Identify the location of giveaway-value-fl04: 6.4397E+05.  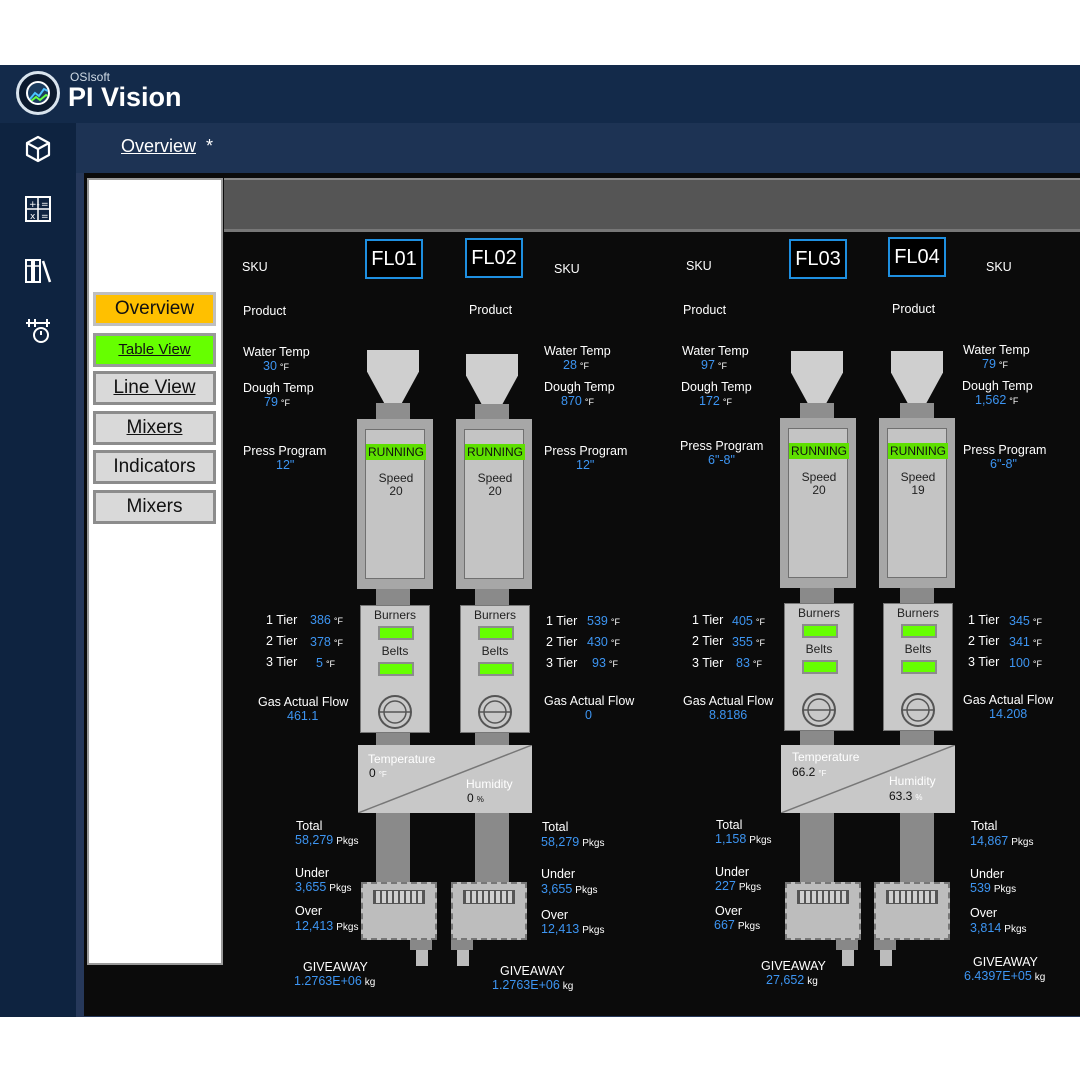
(998, 976).